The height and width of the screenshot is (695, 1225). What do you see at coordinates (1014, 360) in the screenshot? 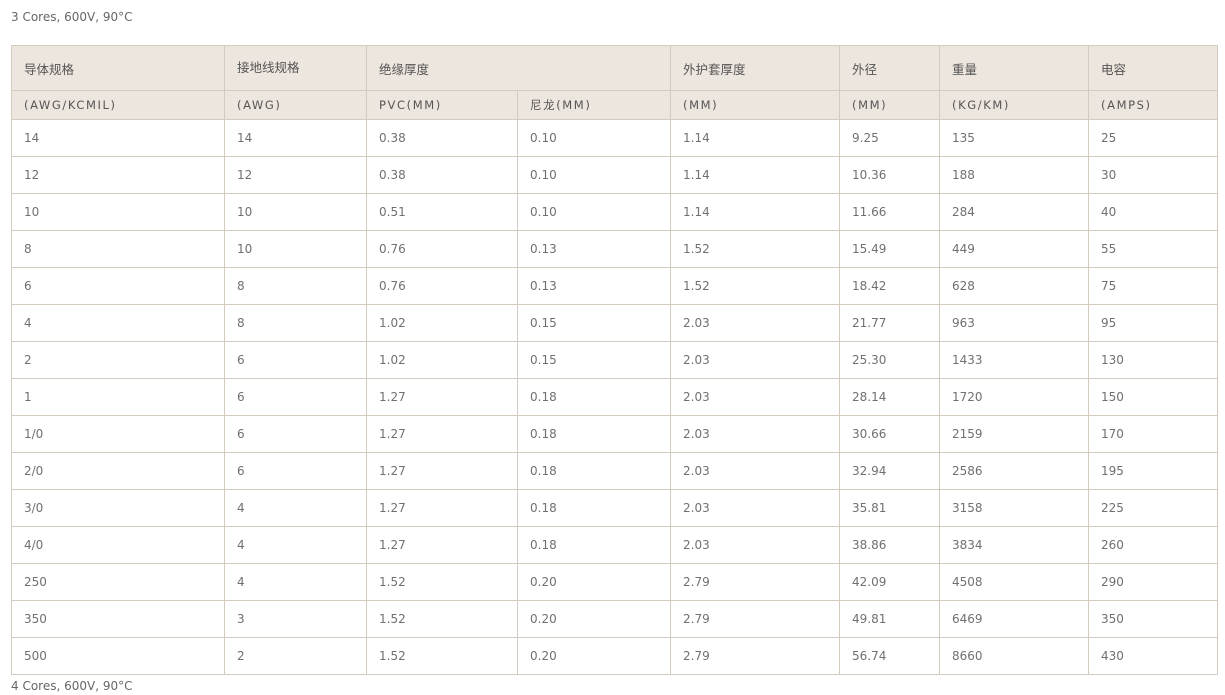
I see `cell-weight: 1433` at bounding box center [1014, 360].